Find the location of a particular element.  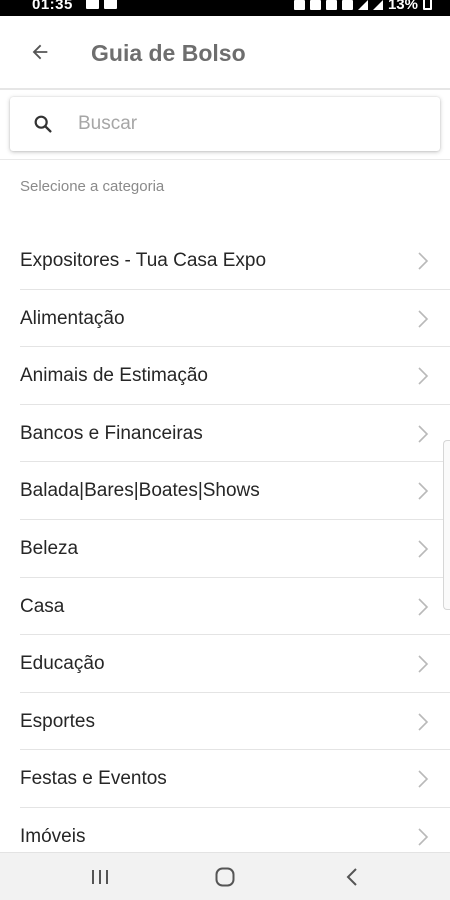

battery-icon is located at coordinates (427, 5).